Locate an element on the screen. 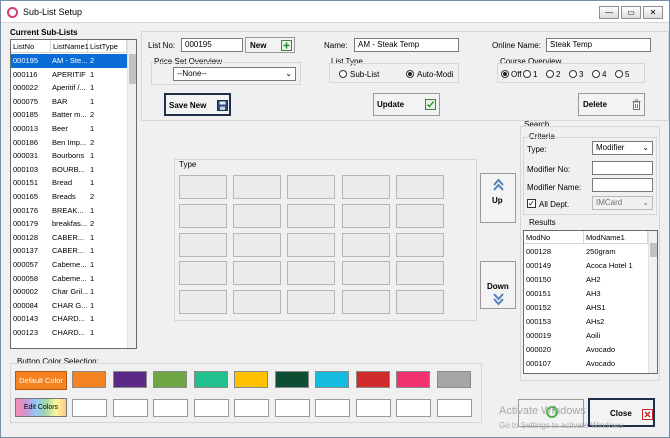  sublist-row: 000116 APERITIF 1 is located at coordinates (69, 75).